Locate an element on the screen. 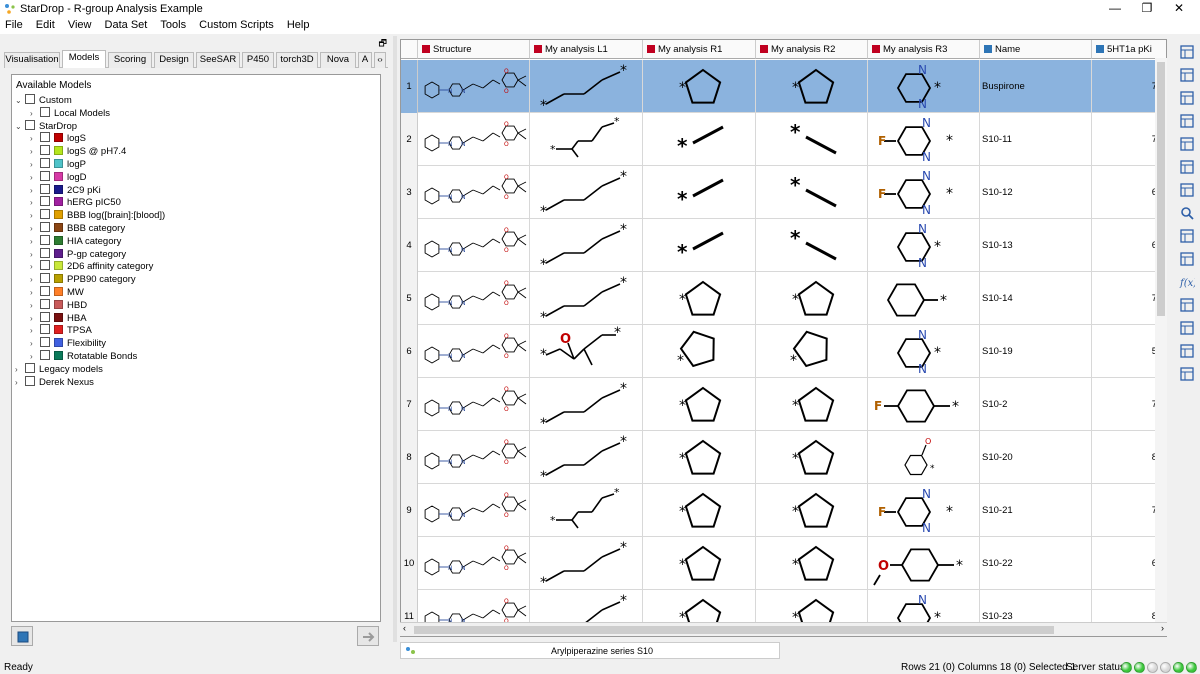  close-button: ✕ is located at coordinates (1179, 9).